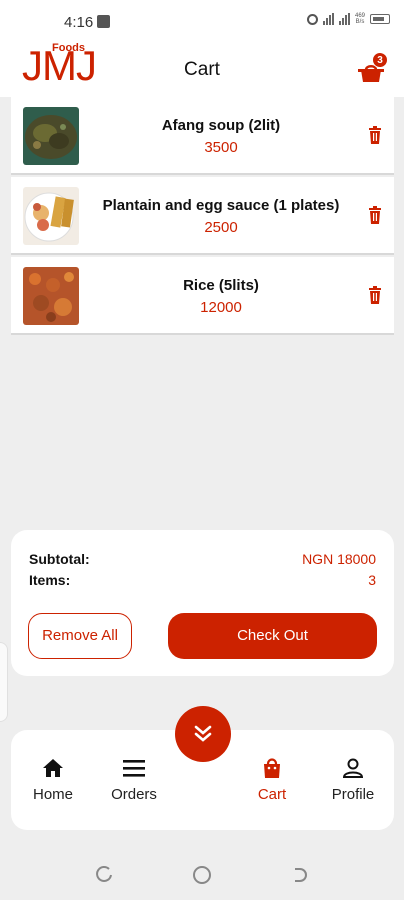  What do you see at coordinates (80, 636) in the screenshot?
I see `remove-all-button: Remove All` at bounding box center [80, 636].